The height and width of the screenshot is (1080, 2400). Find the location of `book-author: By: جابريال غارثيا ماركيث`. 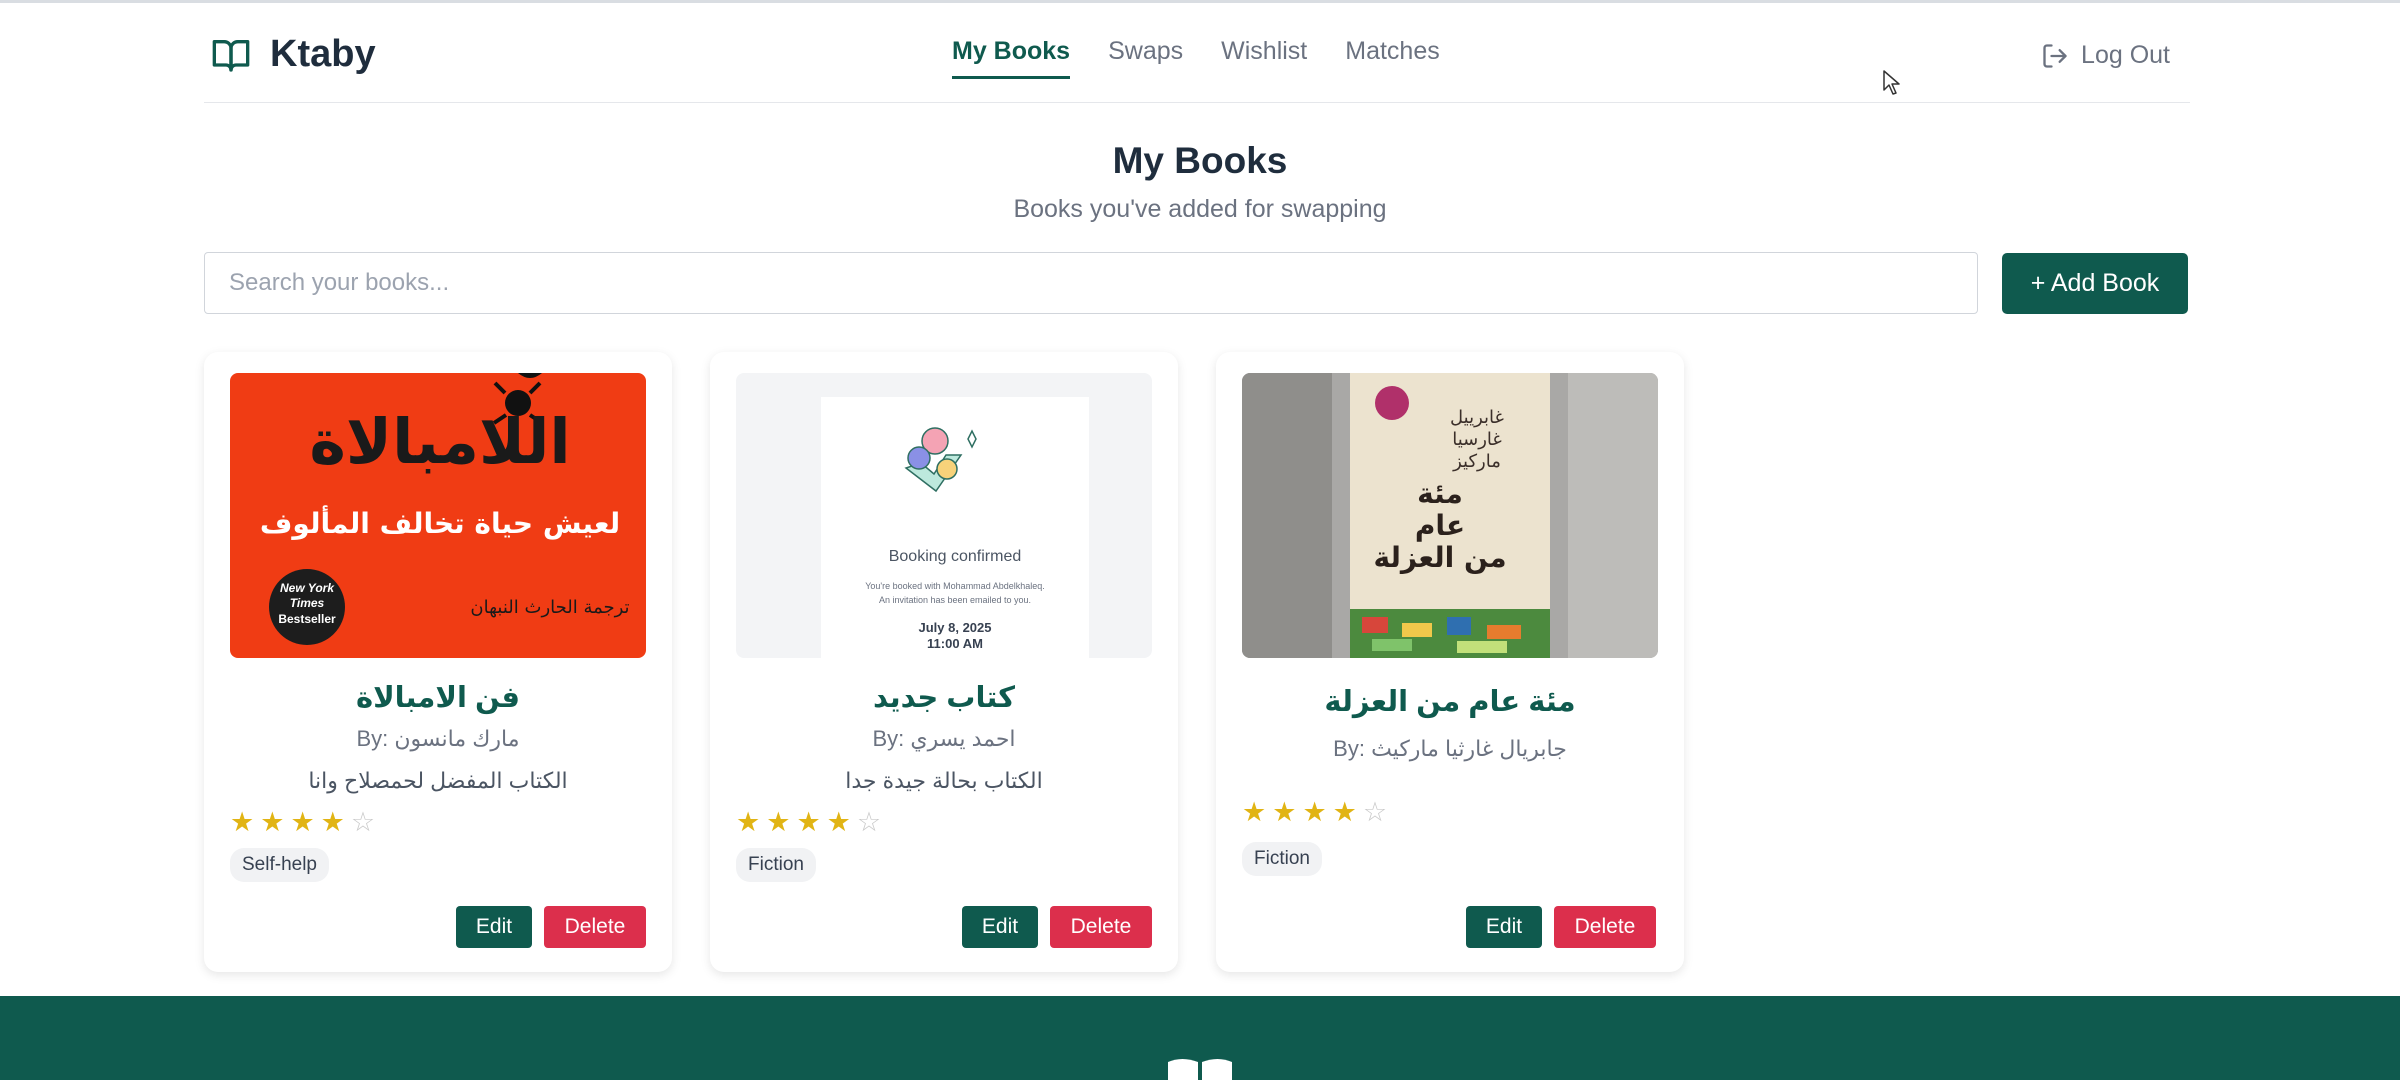

book-author: By: جابريال غارثيا ماركيث is located at coordinates (1450, 748).